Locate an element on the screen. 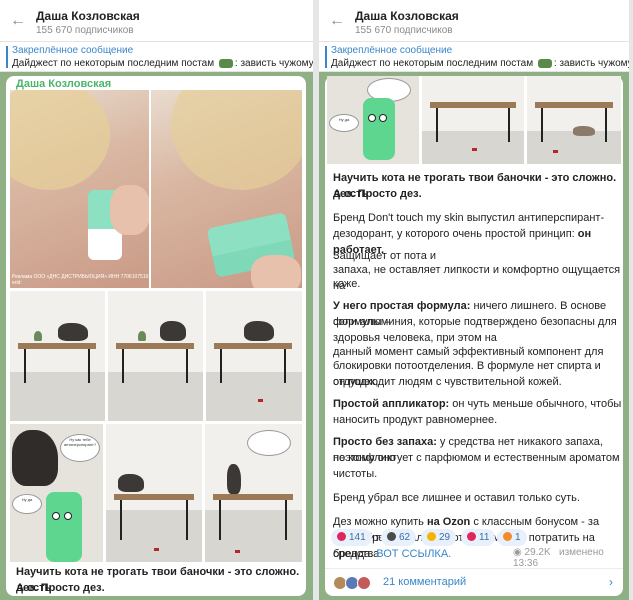  view-count: 29.2K is located at coordinates (537, 552).